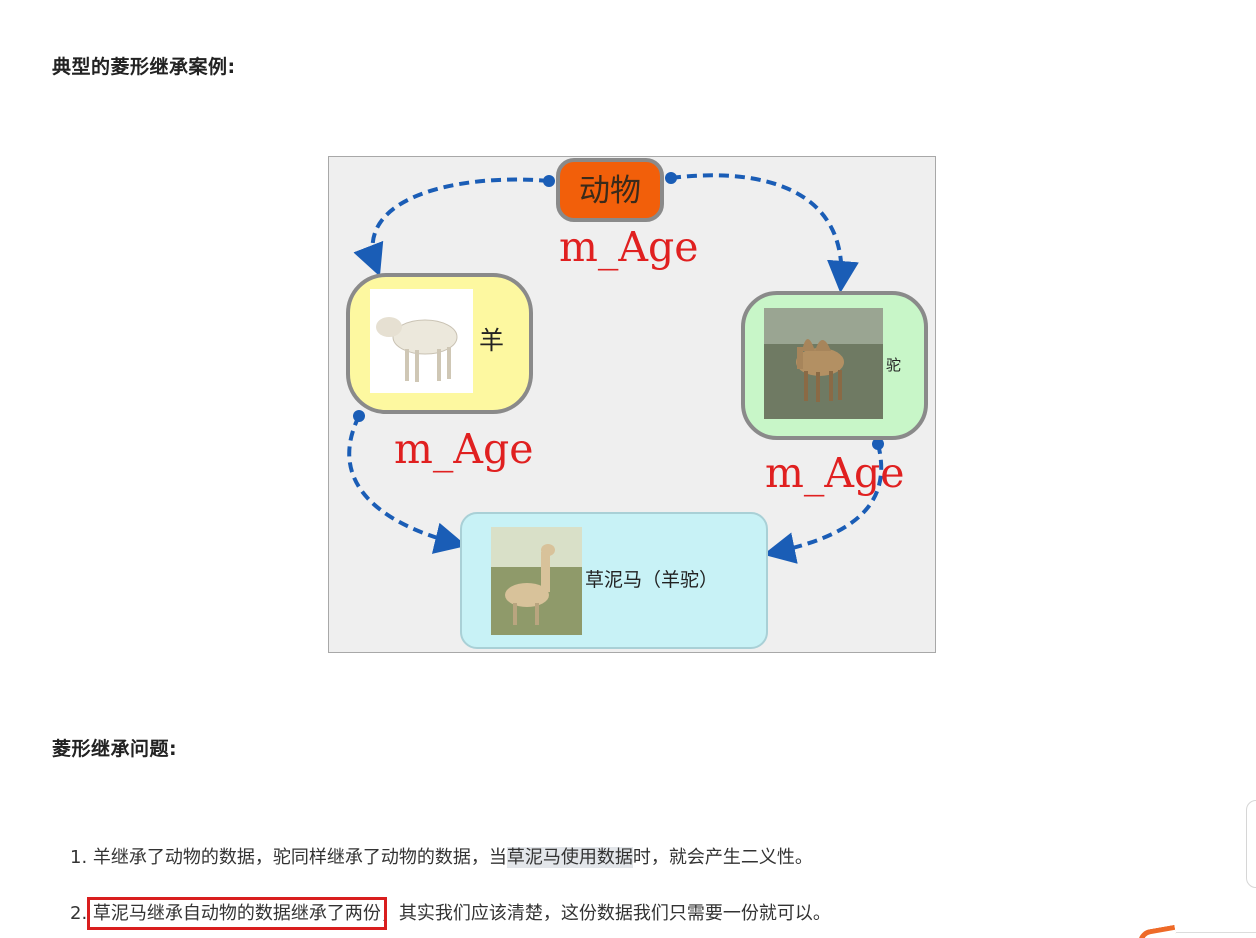 This screenshot has height=938, width=1256. Describe the element at coordinates (893, 365) in the screenshot. I see `camel-node-label: 驼` at that location.